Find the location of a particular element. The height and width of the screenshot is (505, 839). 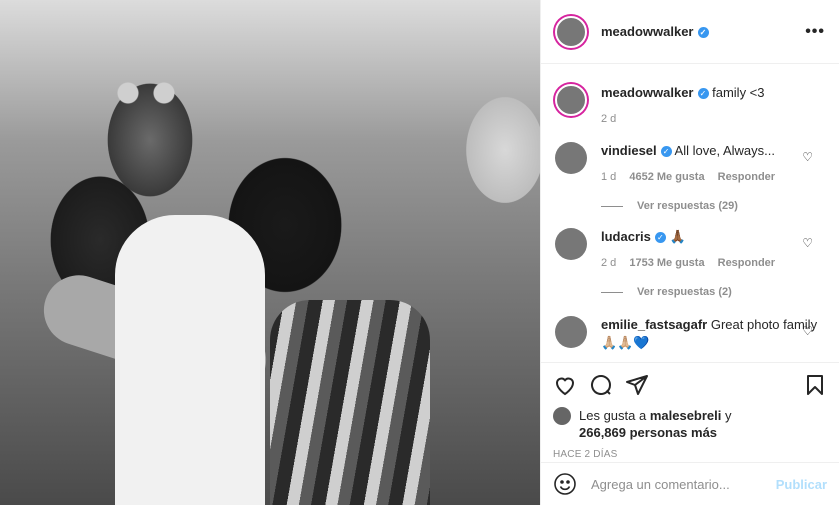

caption-text: family <3 is located at coordinates (738, 92).